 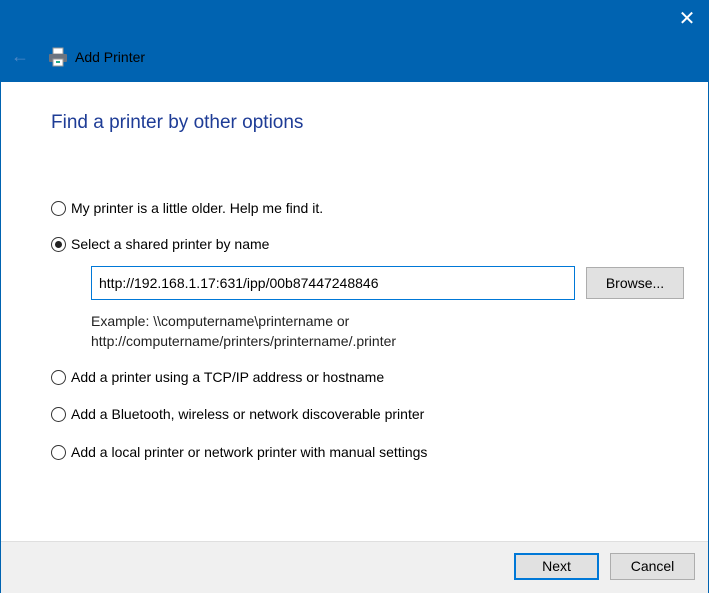 I want to click on close-icon: ✕, so click(x=687, y=19).